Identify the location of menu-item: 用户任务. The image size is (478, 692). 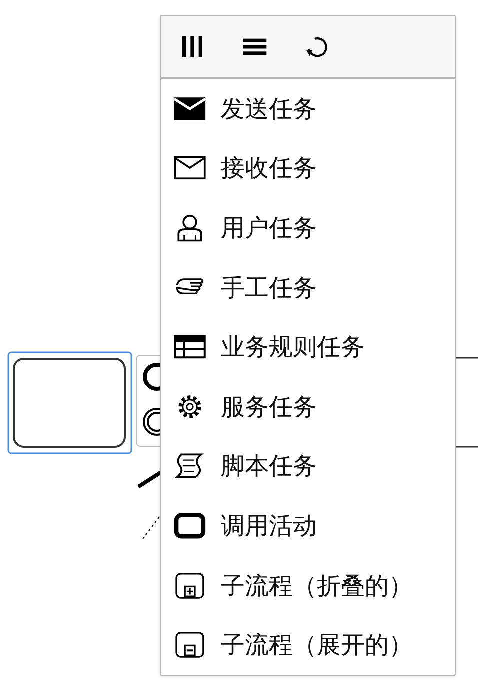
(308, 228).